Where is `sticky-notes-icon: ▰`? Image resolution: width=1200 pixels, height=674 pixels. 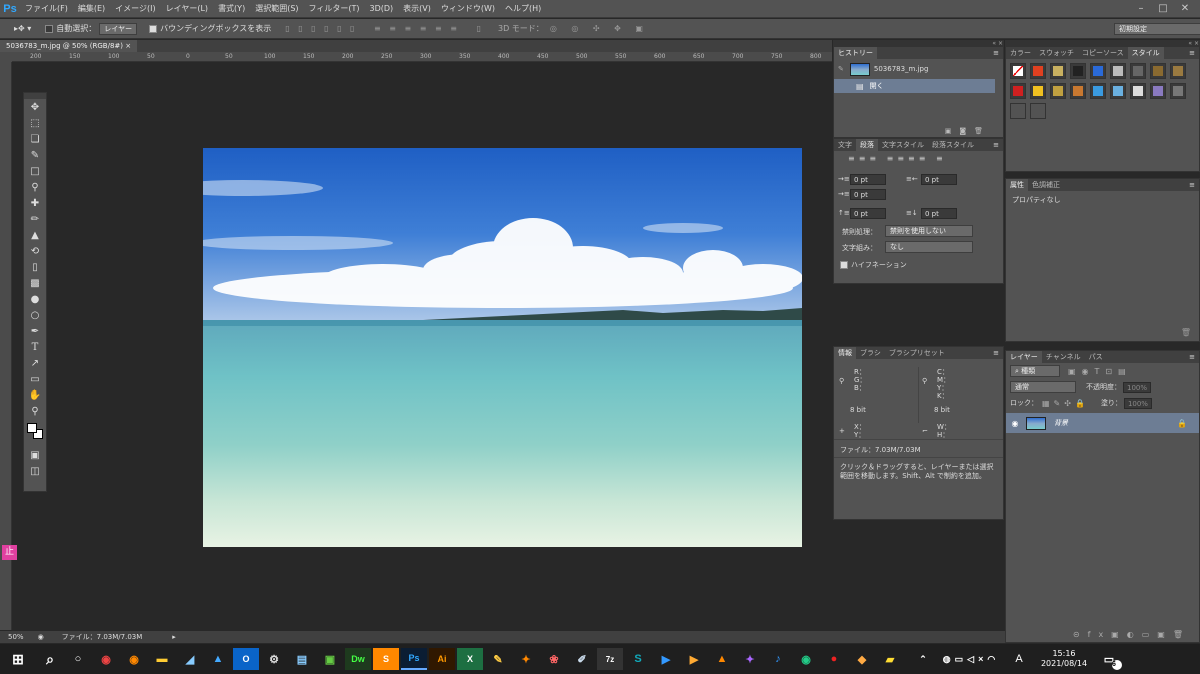
sticky-notes-icon: ▰ is located at coordinates (890, 659).